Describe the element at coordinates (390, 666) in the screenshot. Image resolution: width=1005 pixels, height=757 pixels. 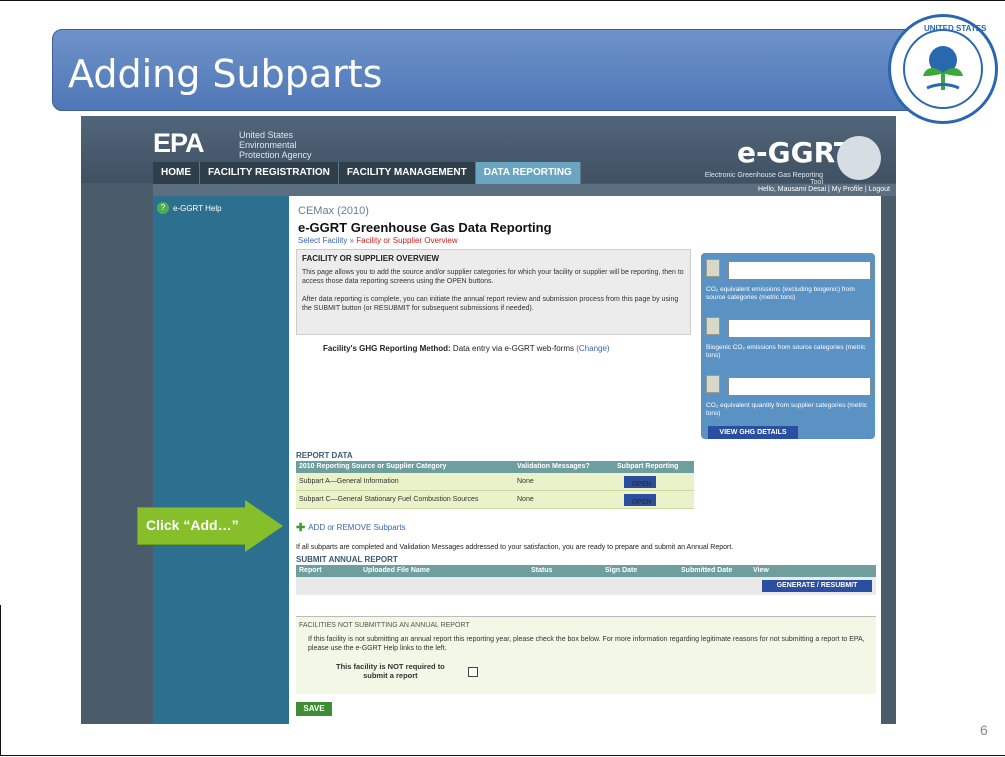
I see `not-required-label-line-1: This facility is NOT required to` at that location.